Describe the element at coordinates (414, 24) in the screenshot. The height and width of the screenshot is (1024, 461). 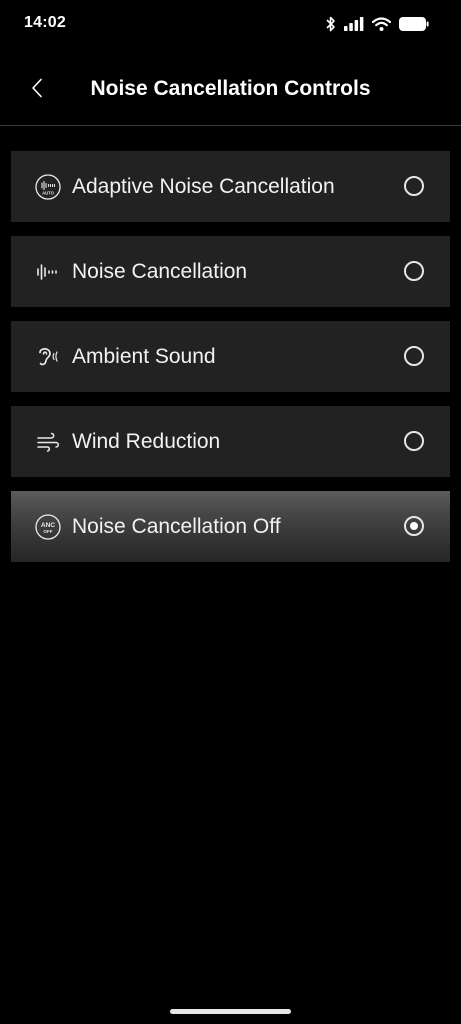
I see `battery-icon` at that location.